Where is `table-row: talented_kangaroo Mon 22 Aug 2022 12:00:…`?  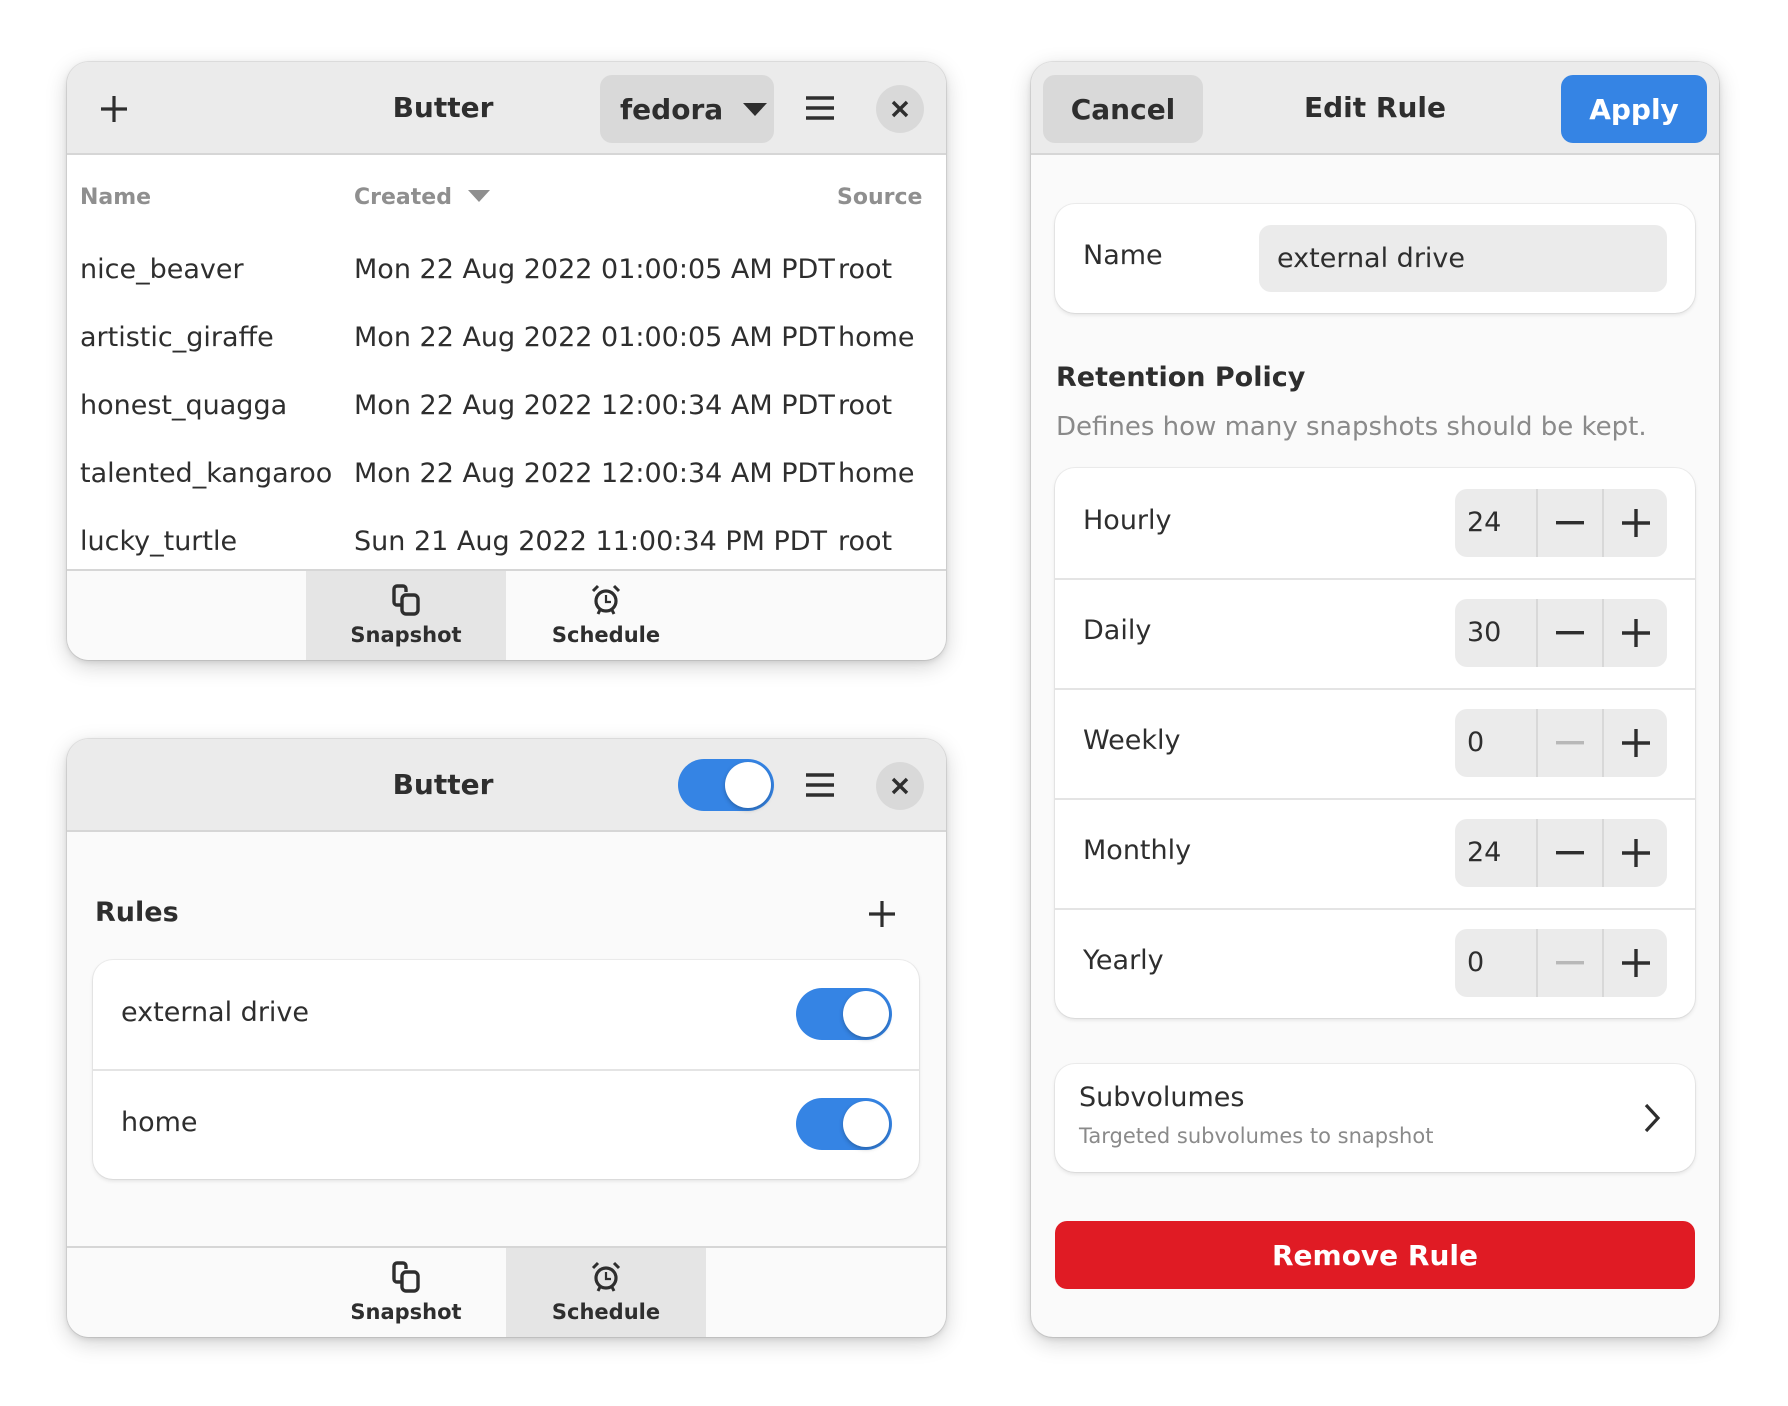
table-row: talented_kangaroo Mon 22 Aug 2022 12:00:… is located at coordinates (506, 474).